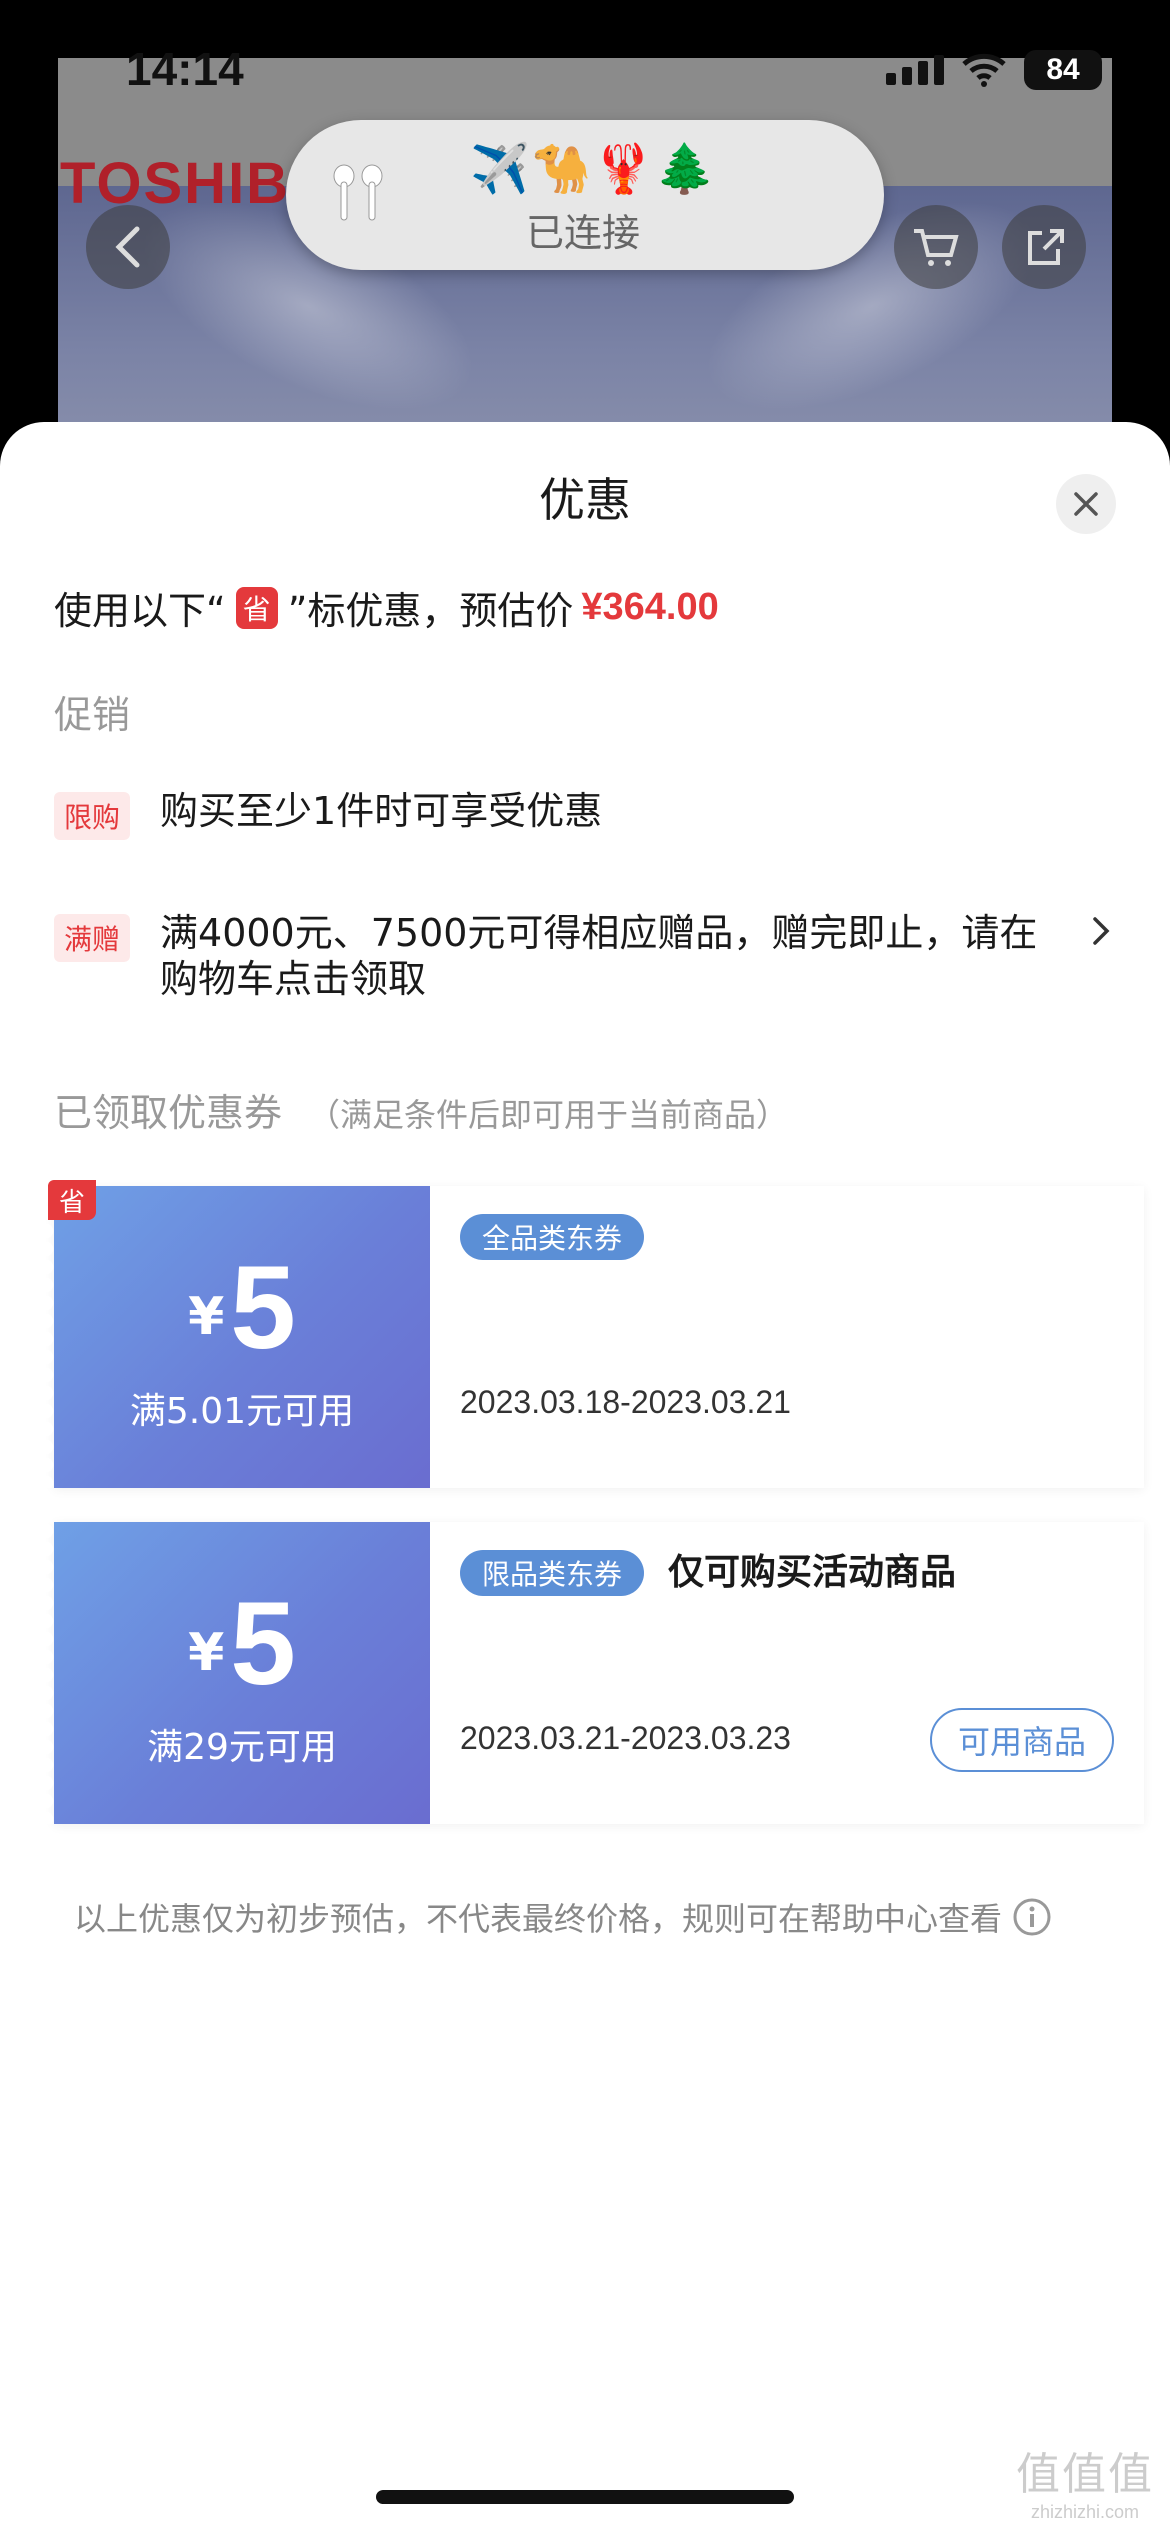 This screenshot has width=1170, height=2532. I want to click on battery-indicator: 84, so click(1063, 70).